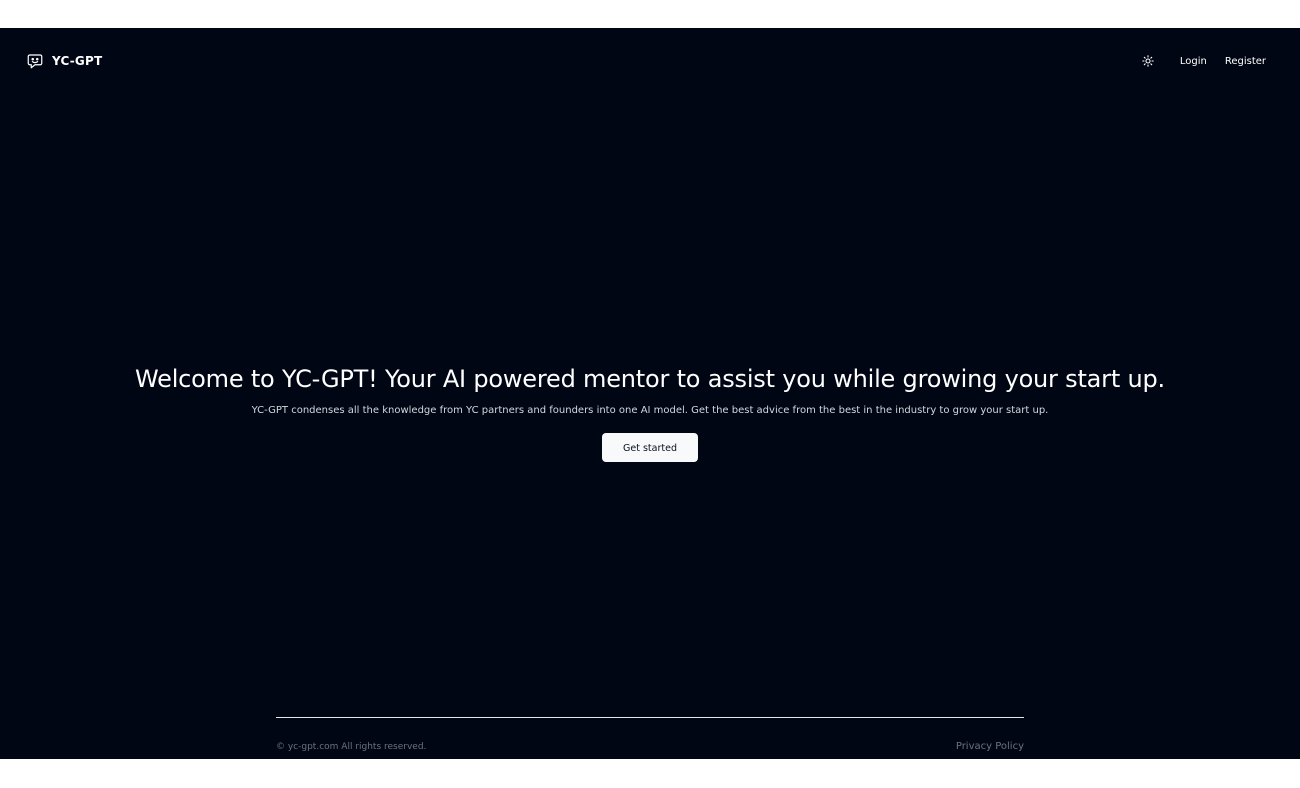 This screenshot has width=1300, height=788. What do you see at coordinates (77, 61) in the screenshot?
I see `brand-name: YC-GPT` at bounding box center [77, 61].